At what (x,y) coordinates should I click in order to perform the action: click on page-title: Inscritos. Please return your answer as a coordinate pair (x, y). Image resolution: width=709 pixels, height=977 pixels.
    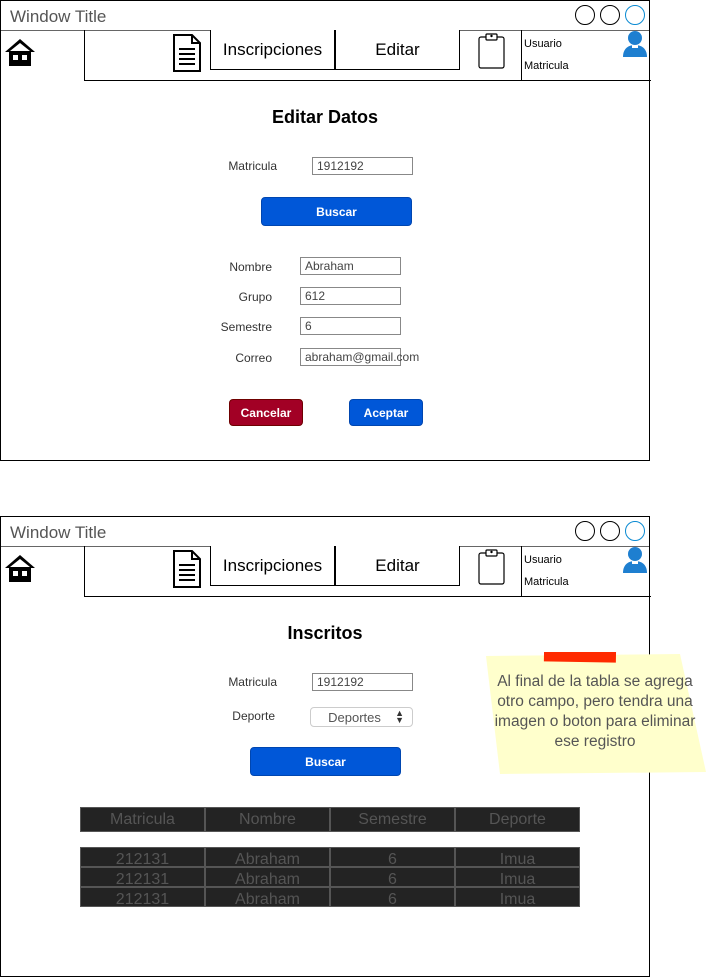
    Looking at the image, I should click on (325, 633).